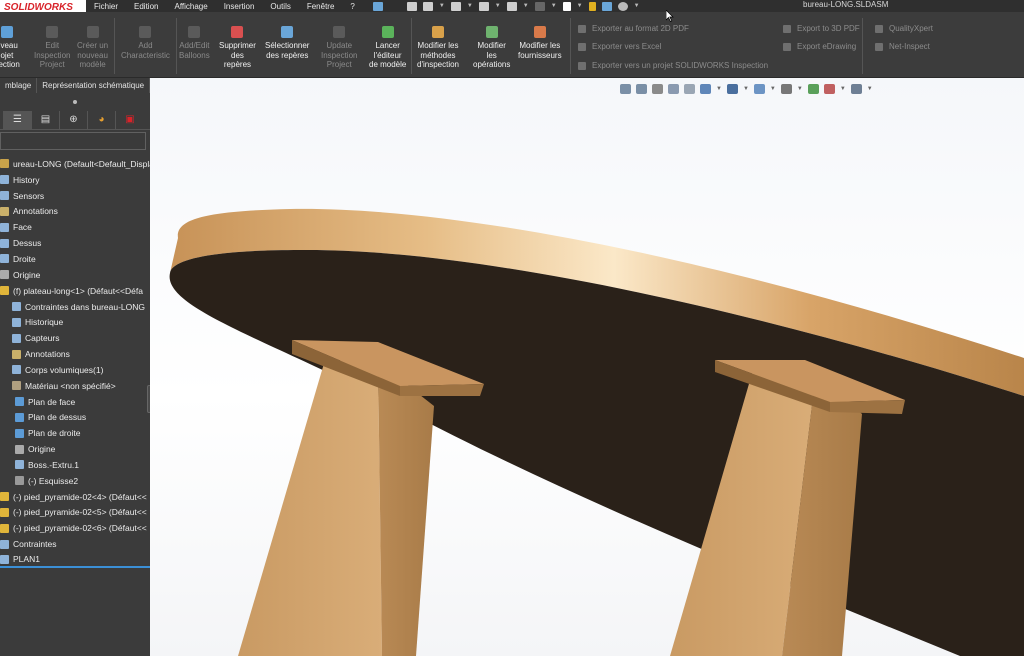 This screenshot has width=1024, height=656. Describe the element at coordinates (18, 119) in the screenshot. I see `feature-tree-tab-icon: ☰` at that location.